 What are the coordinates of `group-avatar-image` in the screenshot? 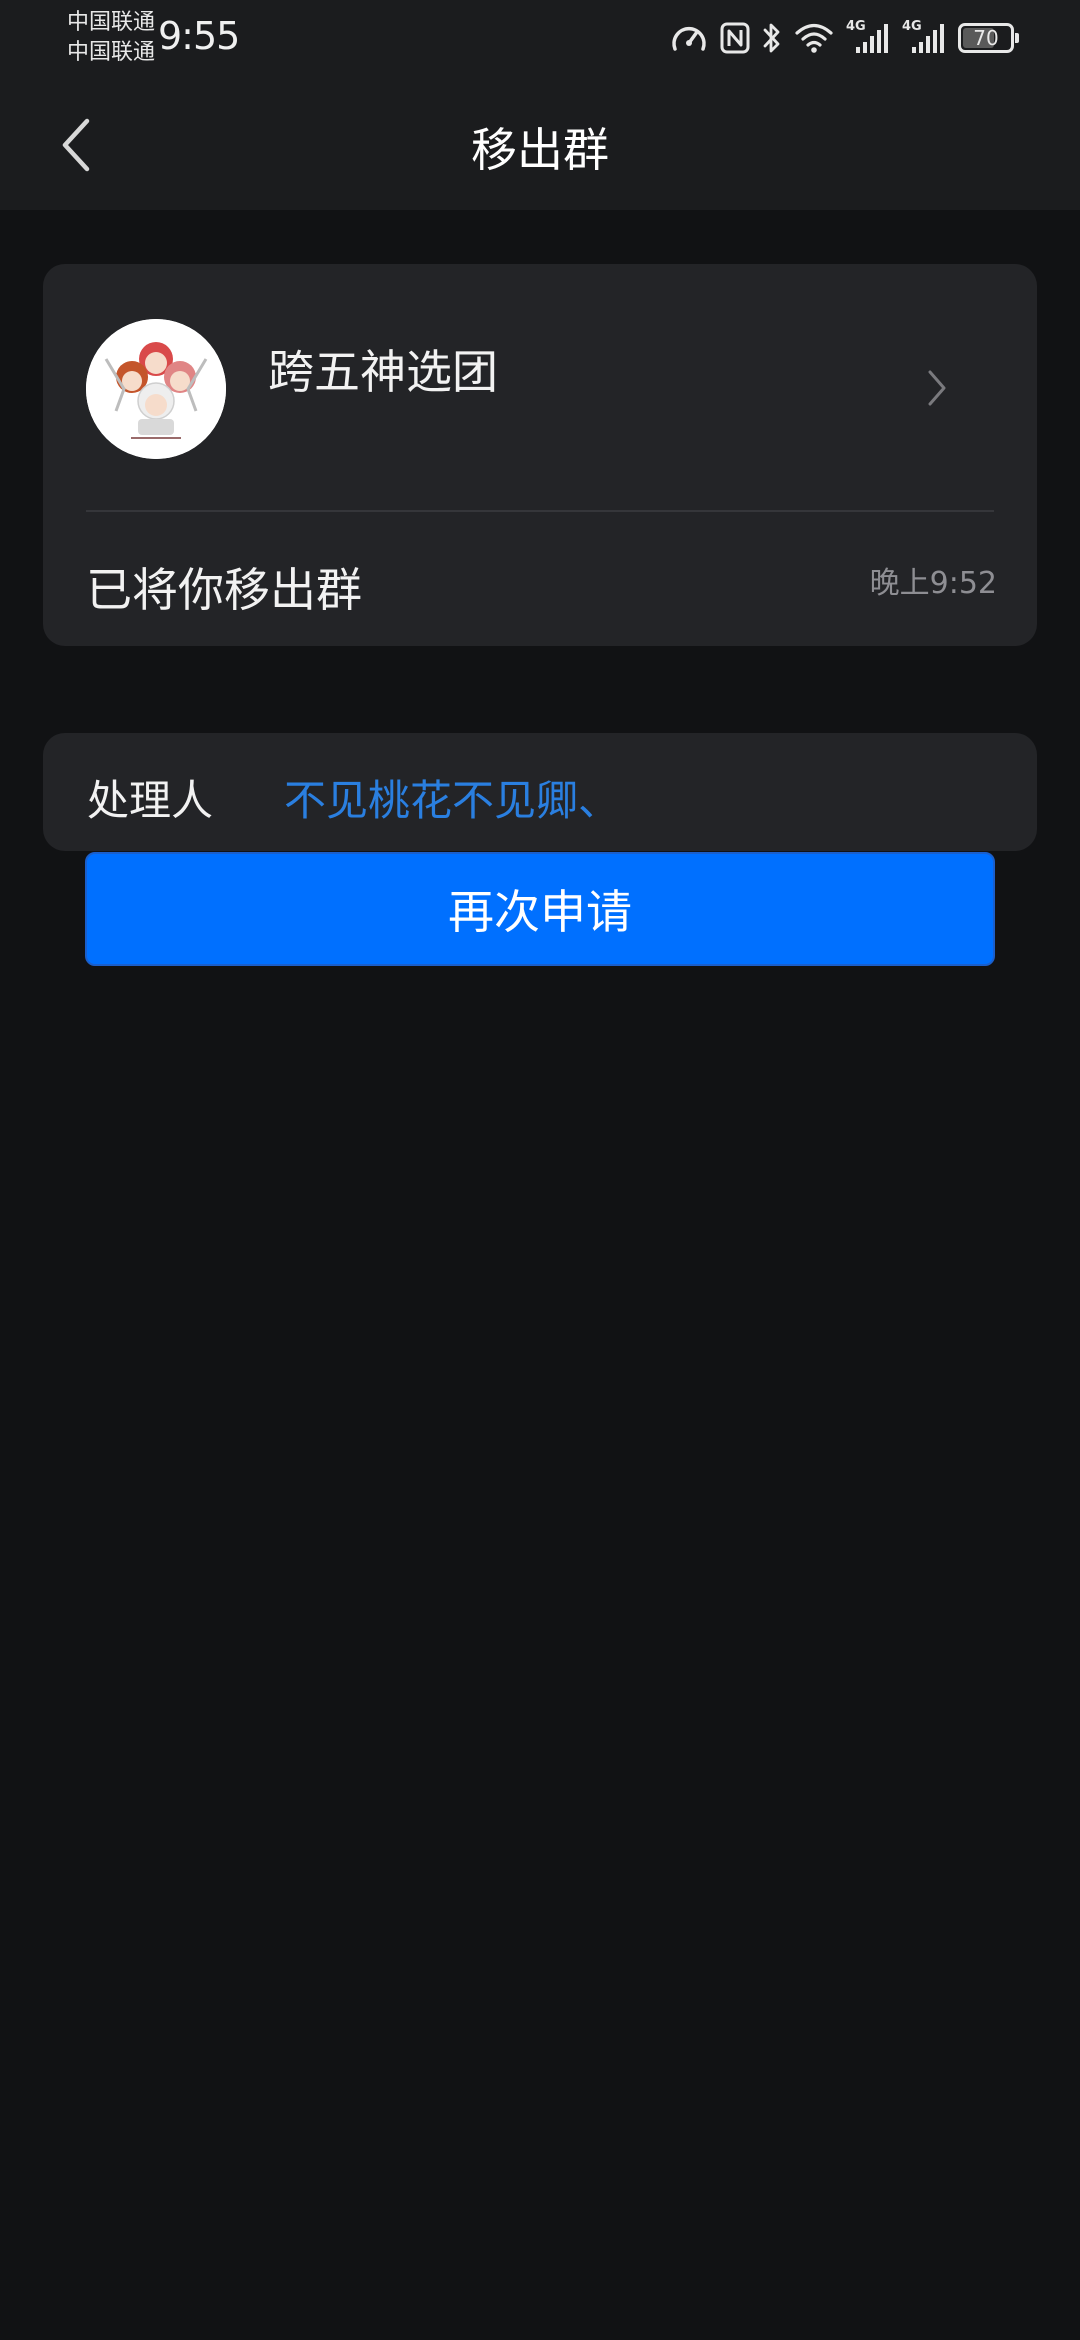 It's located at (156, 389).